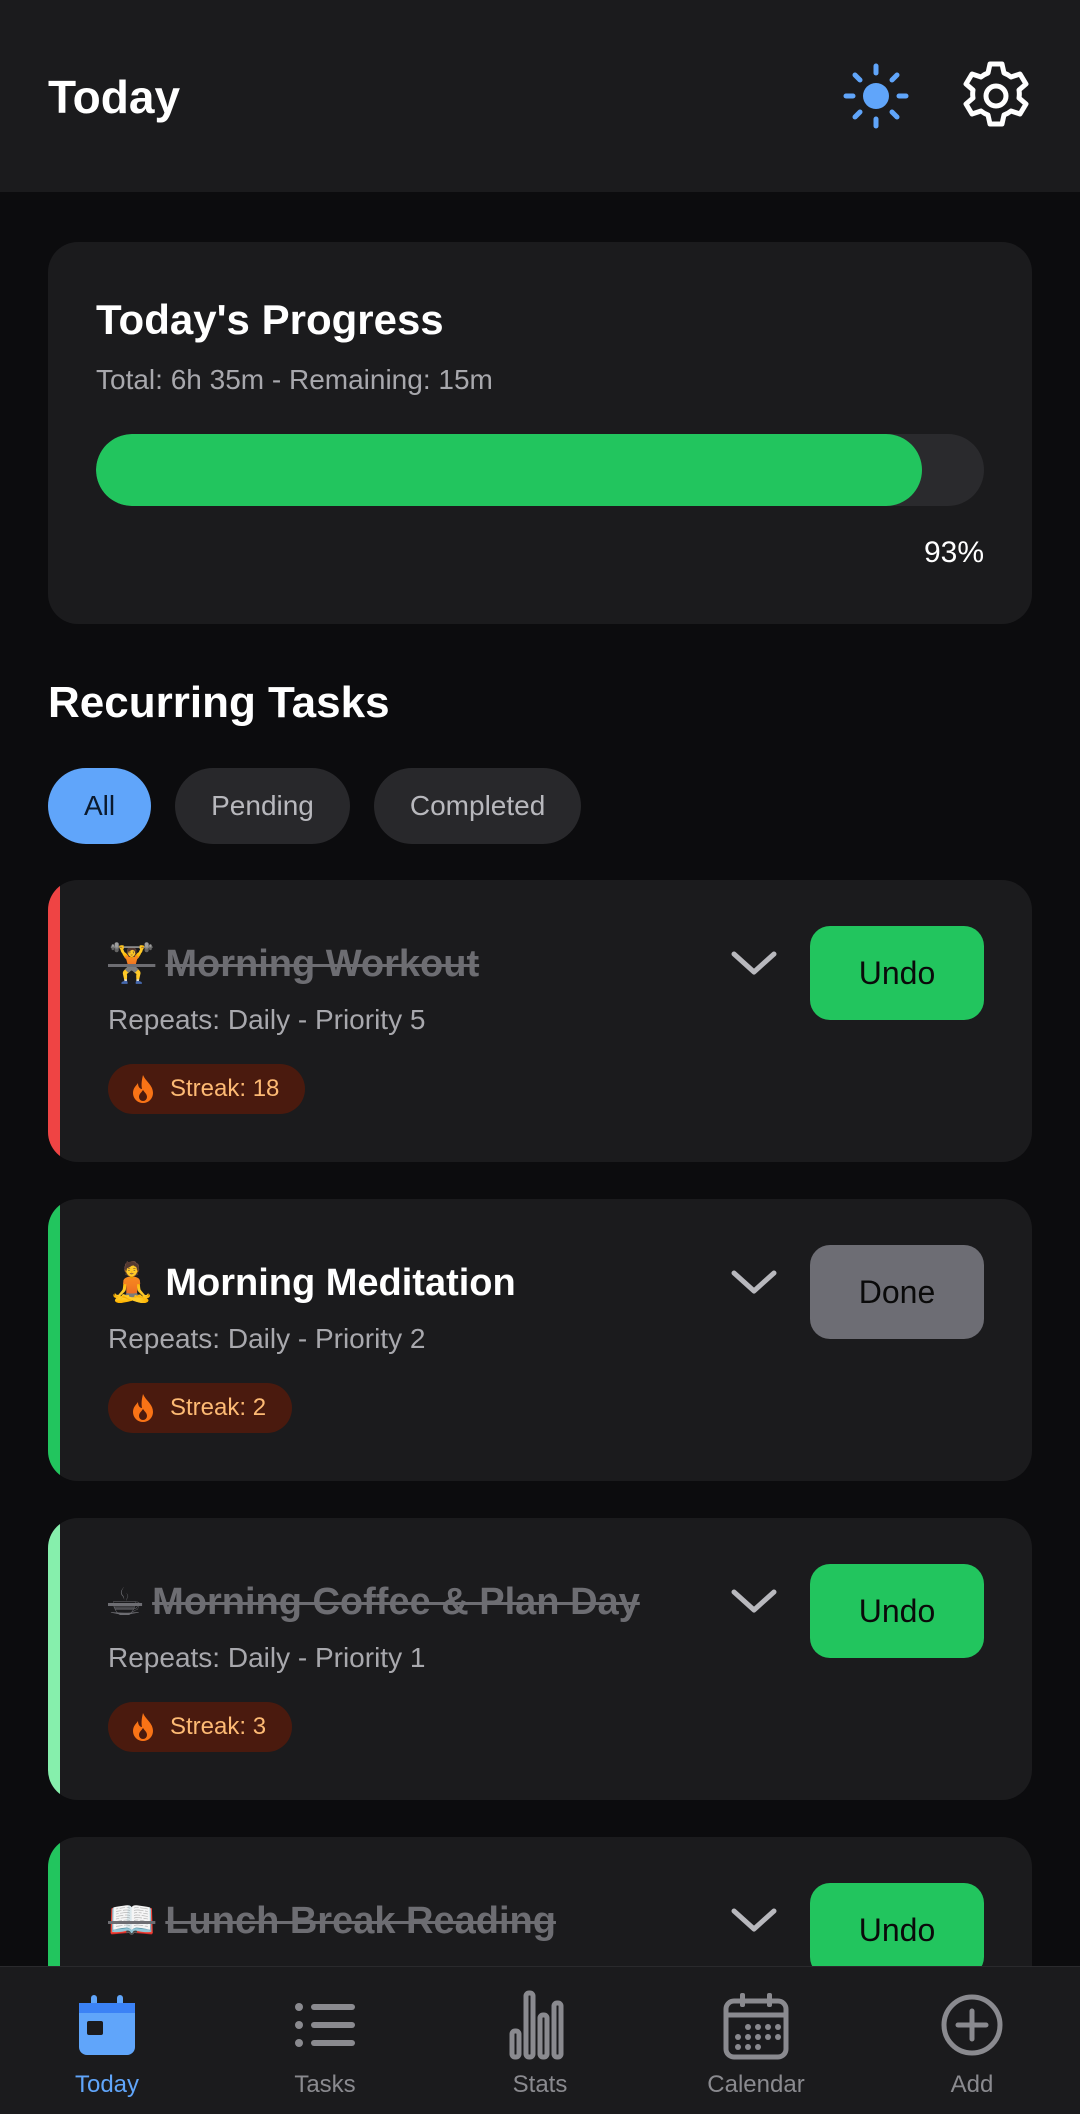  I want to click on task-title: 🧘 Morning Meditation, so click(312, 1283).